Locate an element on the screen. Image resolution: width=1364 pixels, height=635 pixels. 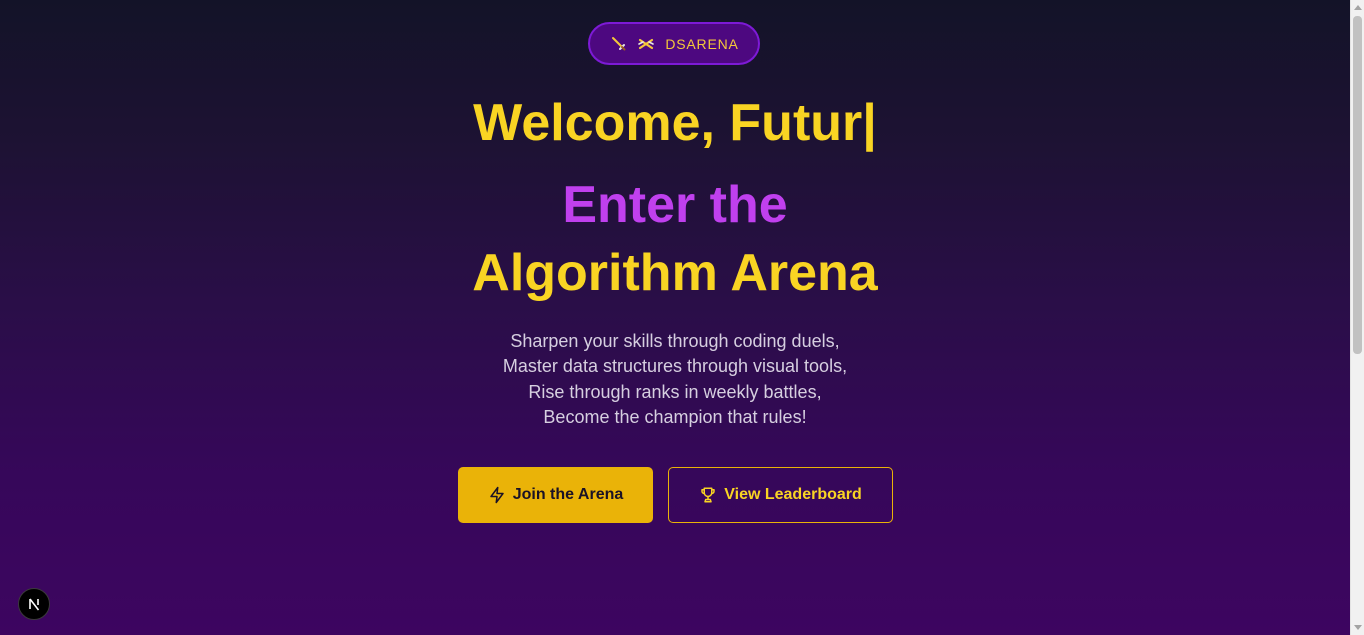
join-arena-button: Join the Arena is located at coordinates (555, 495).